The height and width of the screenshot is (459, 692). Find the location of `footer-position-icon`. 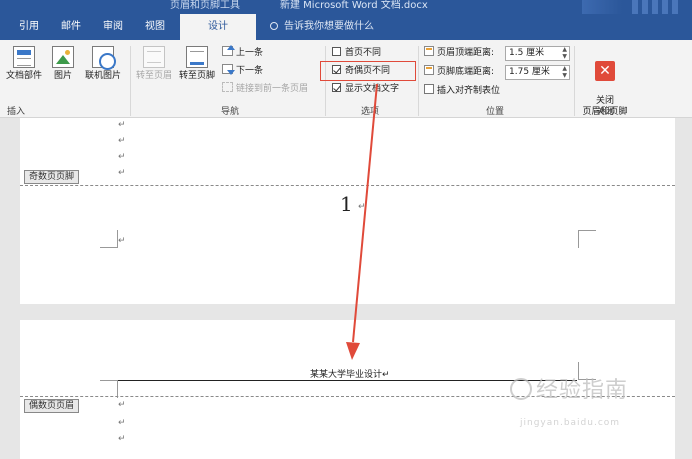

footer-position-icon is located at coordinates (429, 70).